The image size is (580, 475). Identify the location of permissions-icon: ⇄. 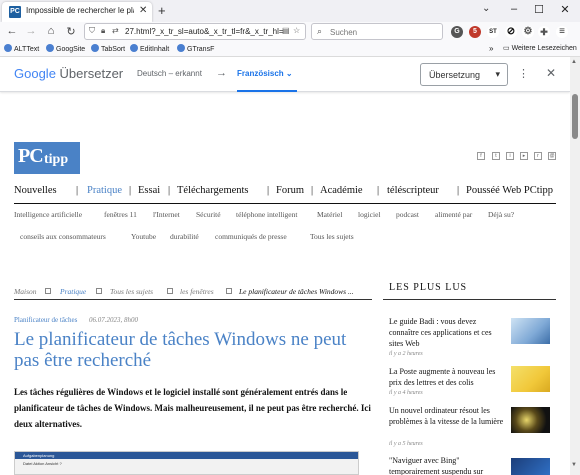
(115, 30).